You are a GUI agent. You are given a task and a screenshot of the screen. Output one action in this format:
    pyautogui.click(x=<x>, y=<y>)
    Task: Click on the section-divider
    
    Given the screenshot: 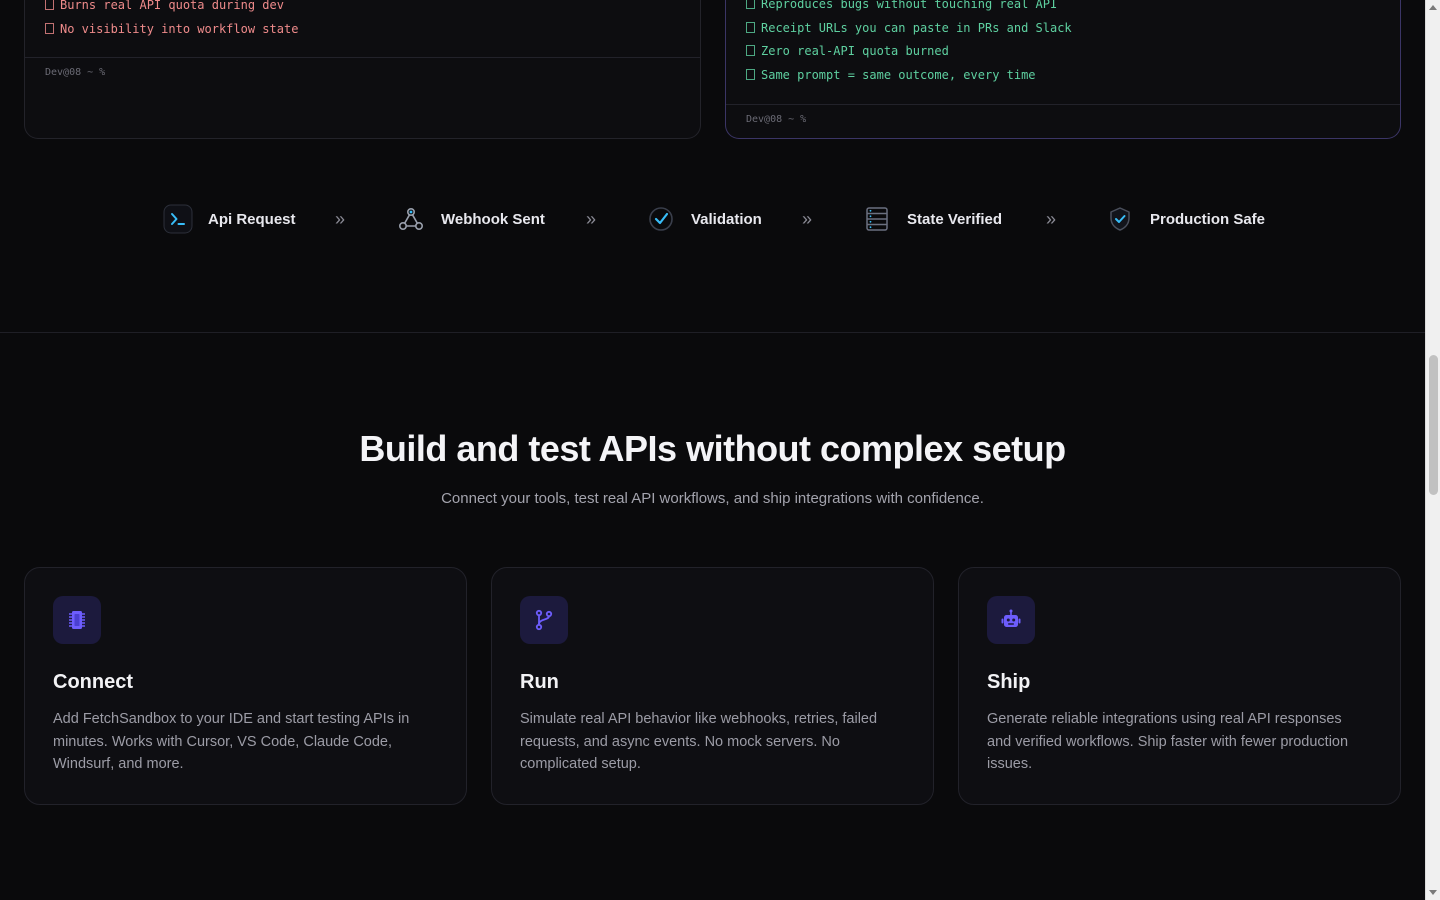 What is the action you would take?
    pyautogui.click(x=712, y=332)
    